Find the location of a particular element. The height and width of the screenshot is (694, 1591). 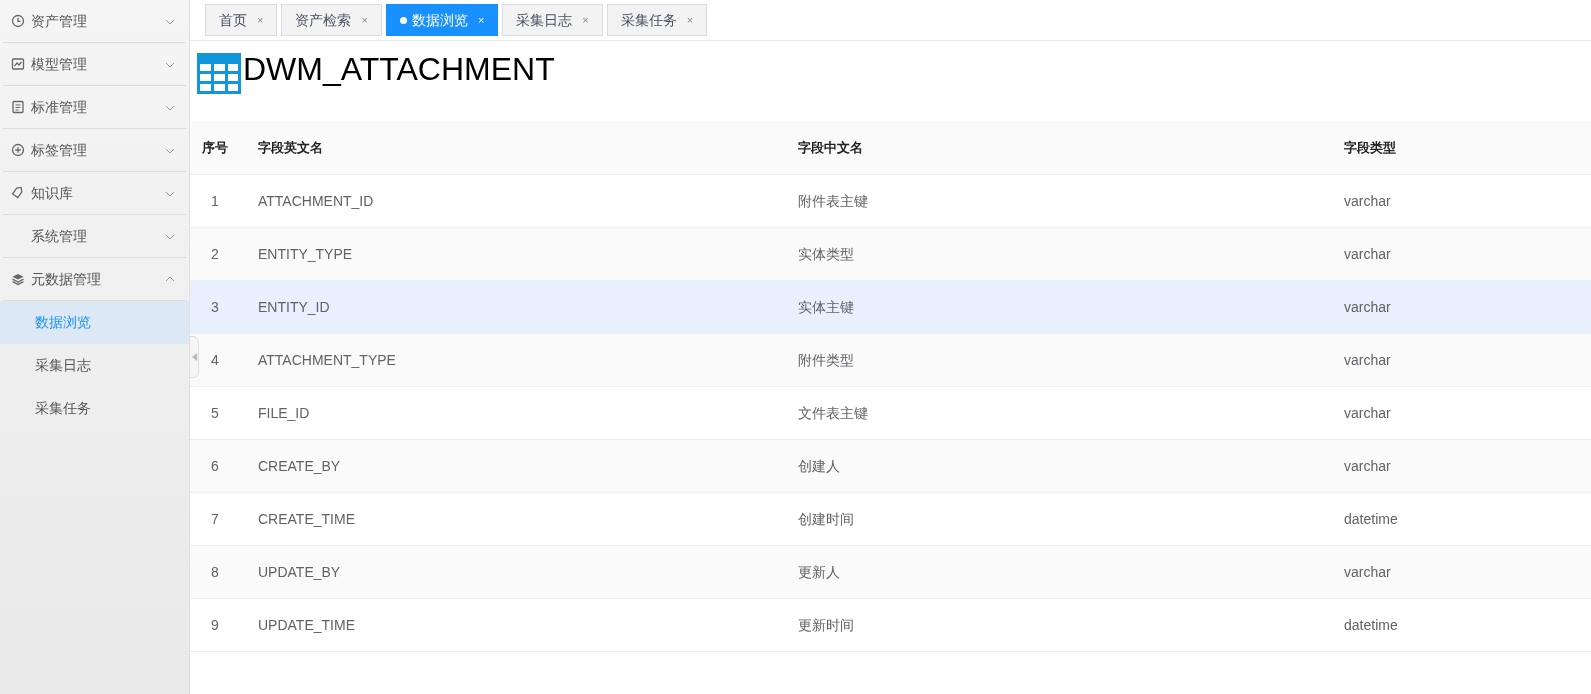

table-cell-text: 更新人 is located at coordinates (819, 572).